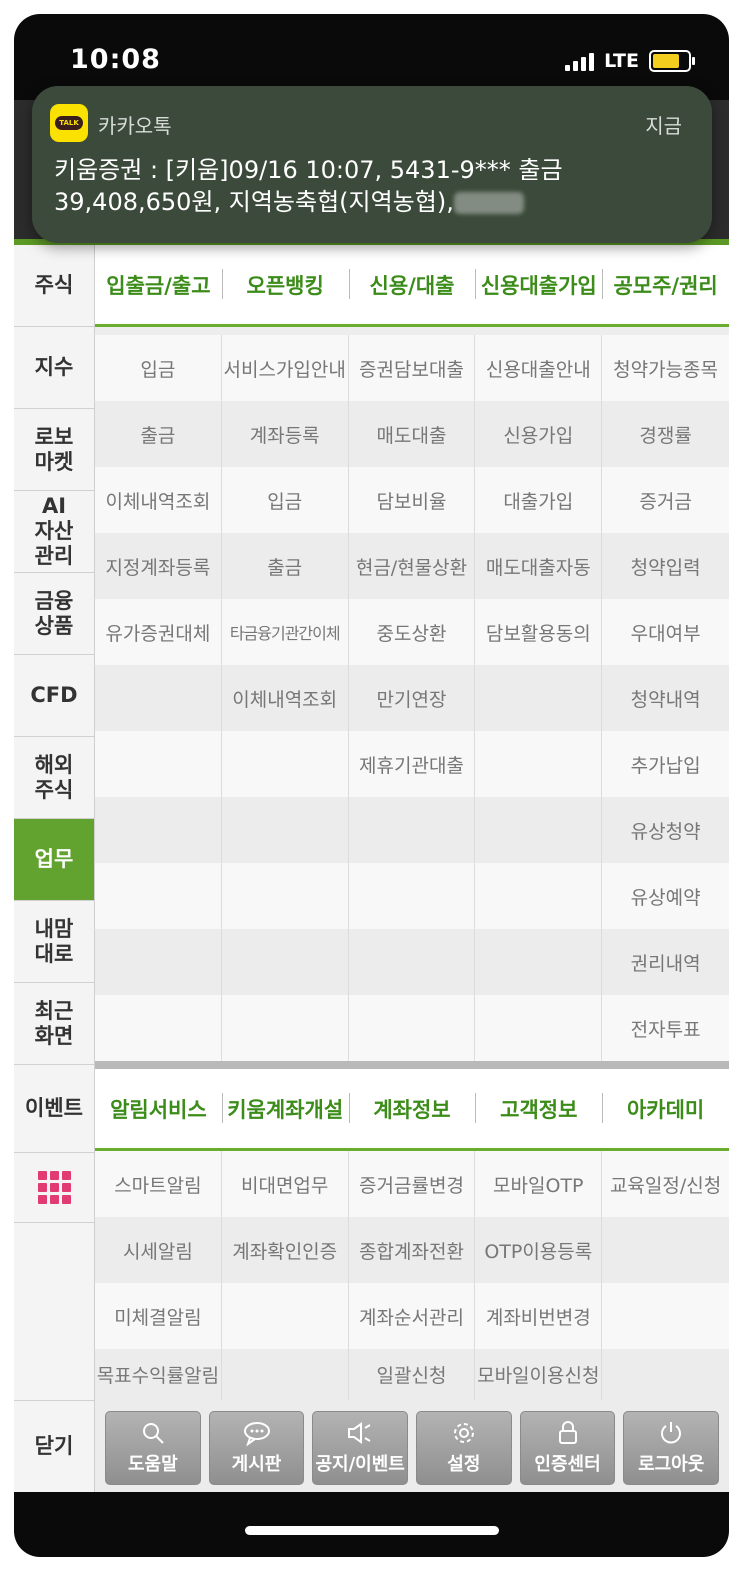 The width and height of the screenshot is (743, 1571). I want to click on menu-row: 유가증권대체 타금융기관간이체 중도상환 담보활용동의 우대여부, so click(412, 632).